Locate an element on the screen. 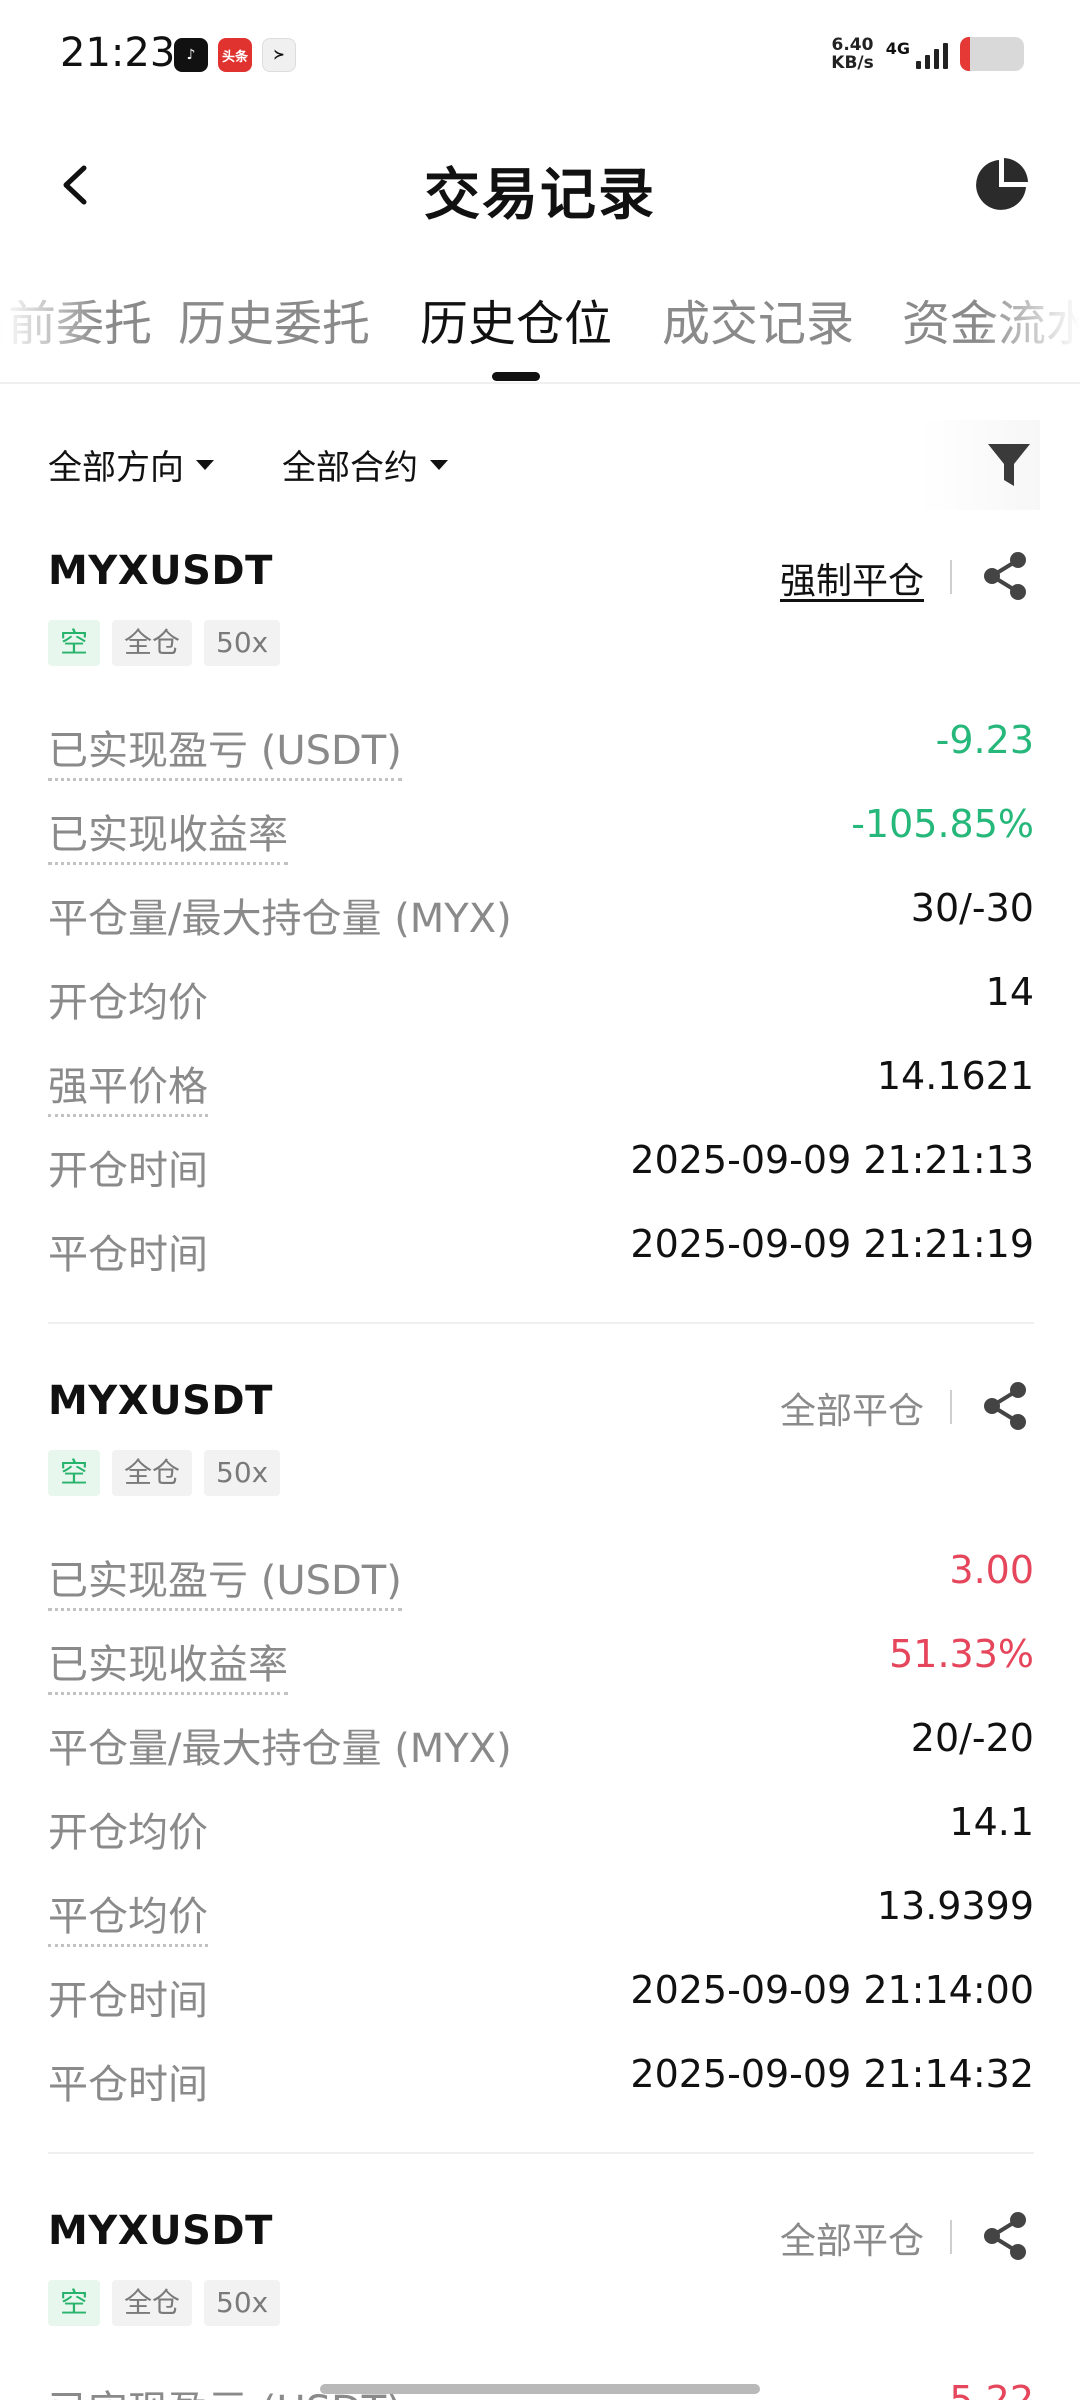  detail-row-open-avg-price: 开仓均价 14.1 is located at coordinates (541, 1828).